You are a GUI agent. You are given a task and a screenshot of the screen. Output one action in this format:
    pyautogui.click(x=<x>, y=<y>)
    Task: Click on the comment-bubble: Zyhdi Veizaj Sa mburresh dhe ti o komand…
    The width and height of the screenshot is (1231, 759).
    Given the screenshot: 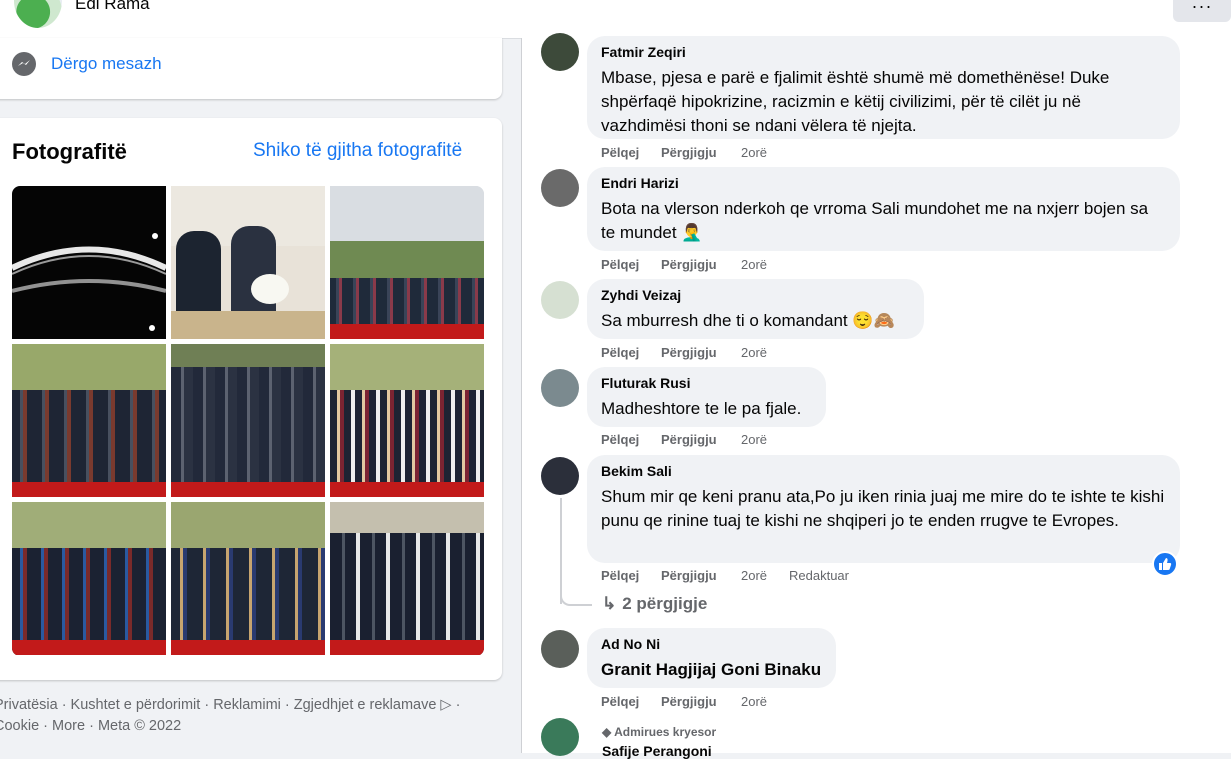 What is the action you would take?
    pyautogui.click(x=755, y=309)
    